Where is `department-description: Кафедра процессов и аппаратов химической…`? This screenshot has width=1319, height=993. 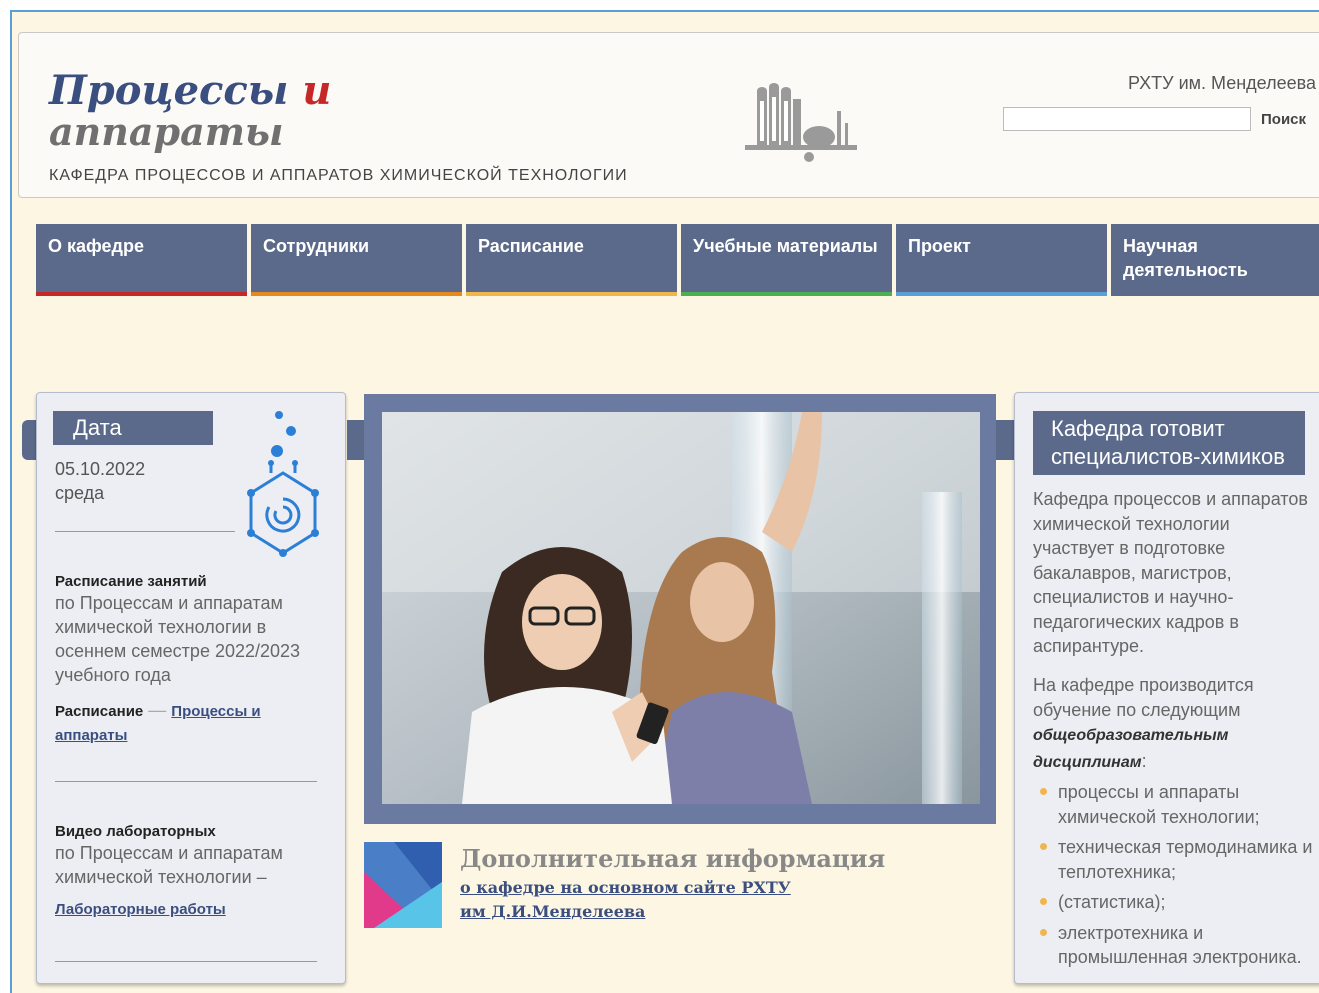
department-description: Кафедра процессов и аппаратов химической… is located at coordinates (1170, 572).